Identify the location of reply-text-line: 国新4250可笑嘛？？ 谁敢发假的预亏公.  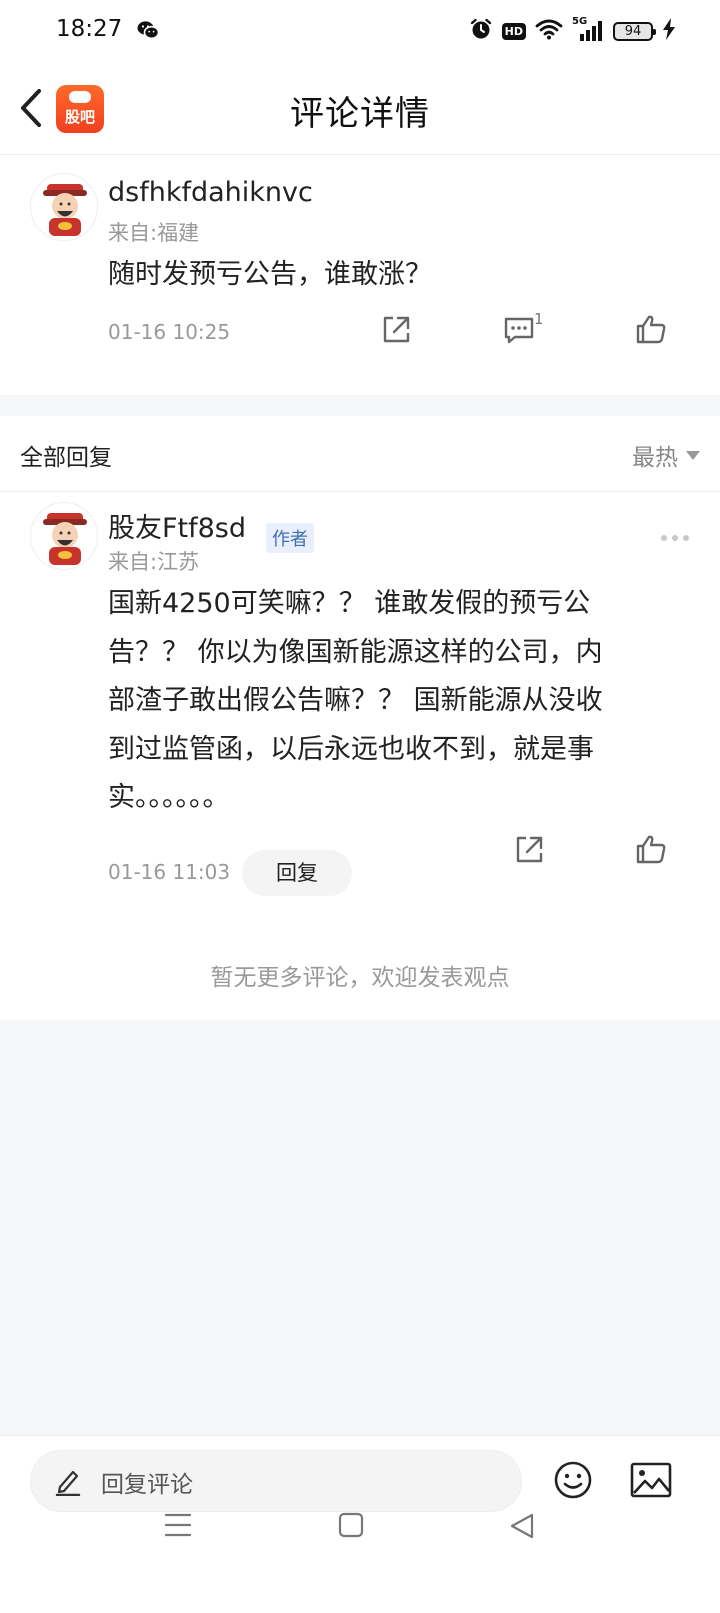
(349, 603).